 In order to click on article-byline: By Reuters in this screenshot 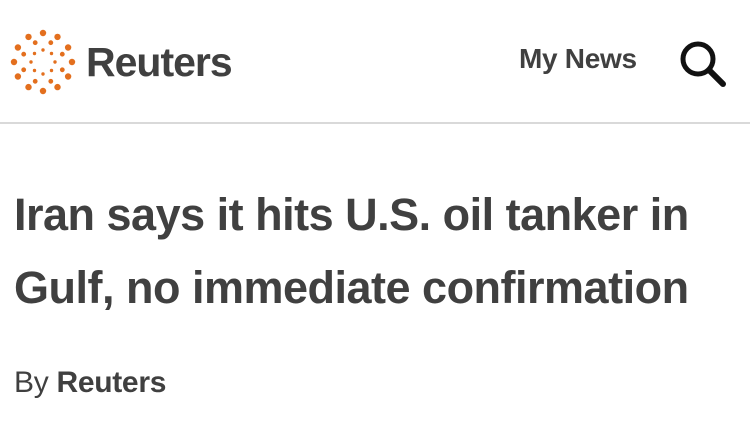, I will do `click(90, 383)`.